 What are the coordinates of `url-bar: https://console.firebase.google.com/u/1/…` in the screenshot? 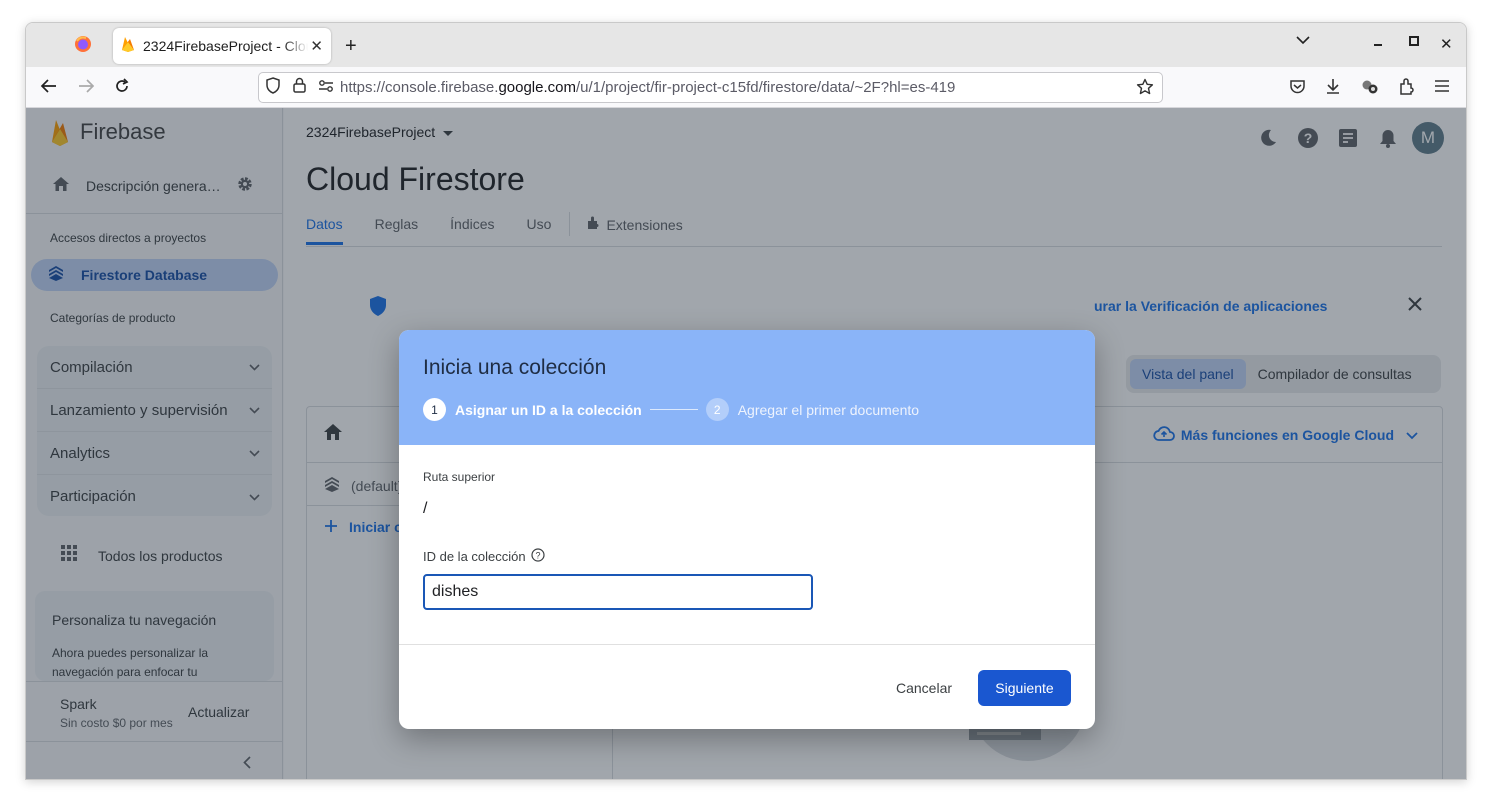 It's located at (710, 87).